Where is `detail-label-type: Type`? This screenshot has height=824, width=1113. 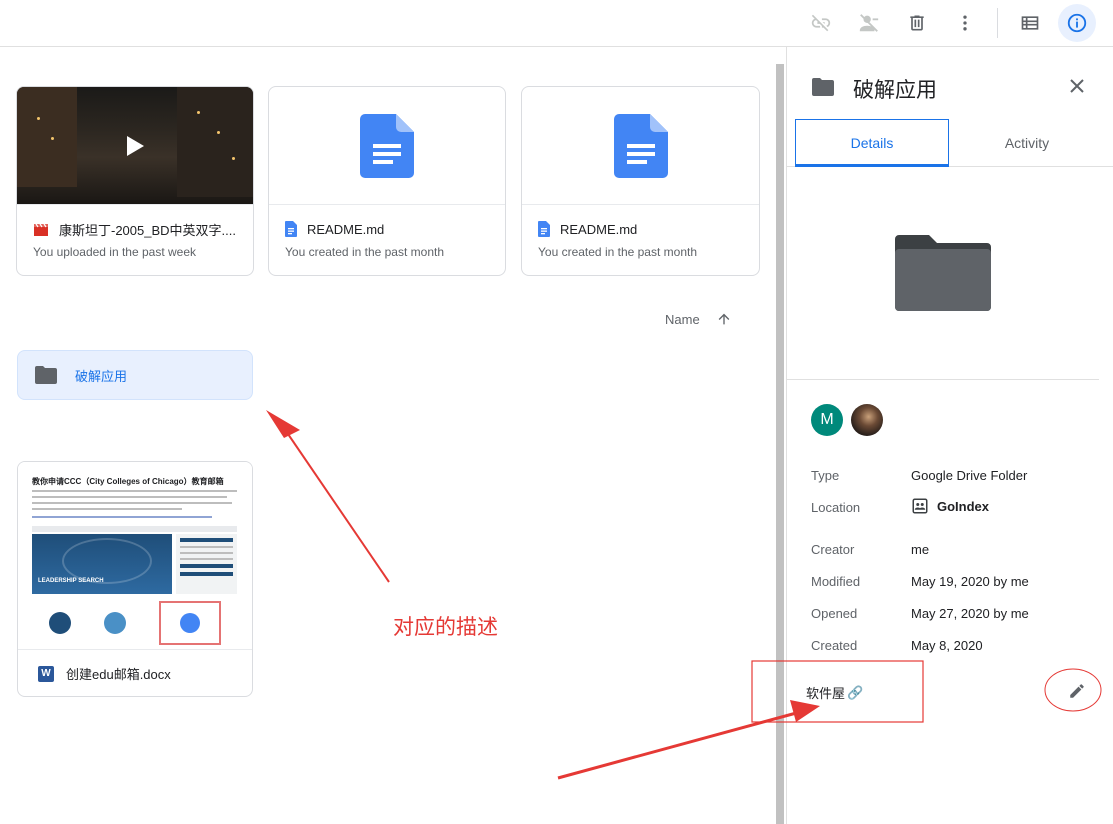 detail-label-type: Type is located at coordinates (825, 475).